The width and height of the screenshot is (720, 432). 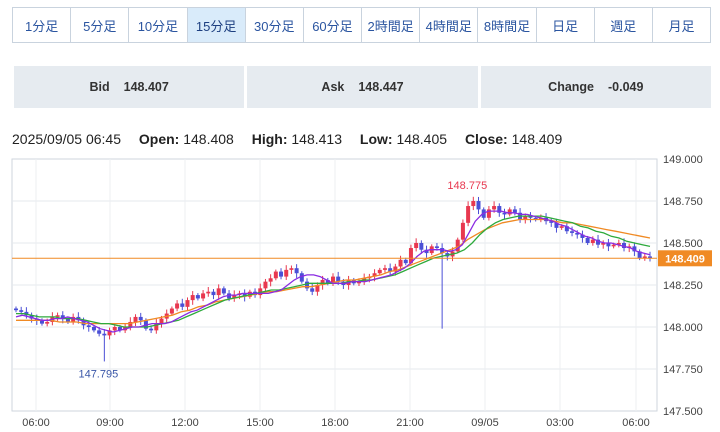 What do you see at coordinates (486, 139) in the screenshot?
I see `close-label: Close:` at bounding box center [486, 139].